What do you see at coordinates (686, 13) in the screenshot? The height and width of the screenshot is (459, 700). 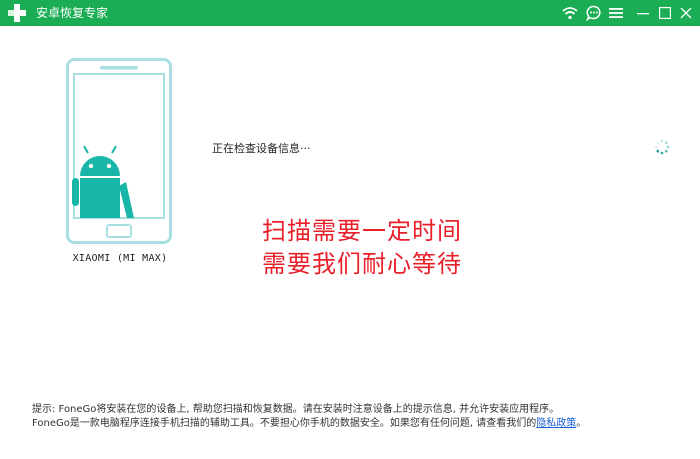 I see `close-icon` at bounding box center [686, 13].